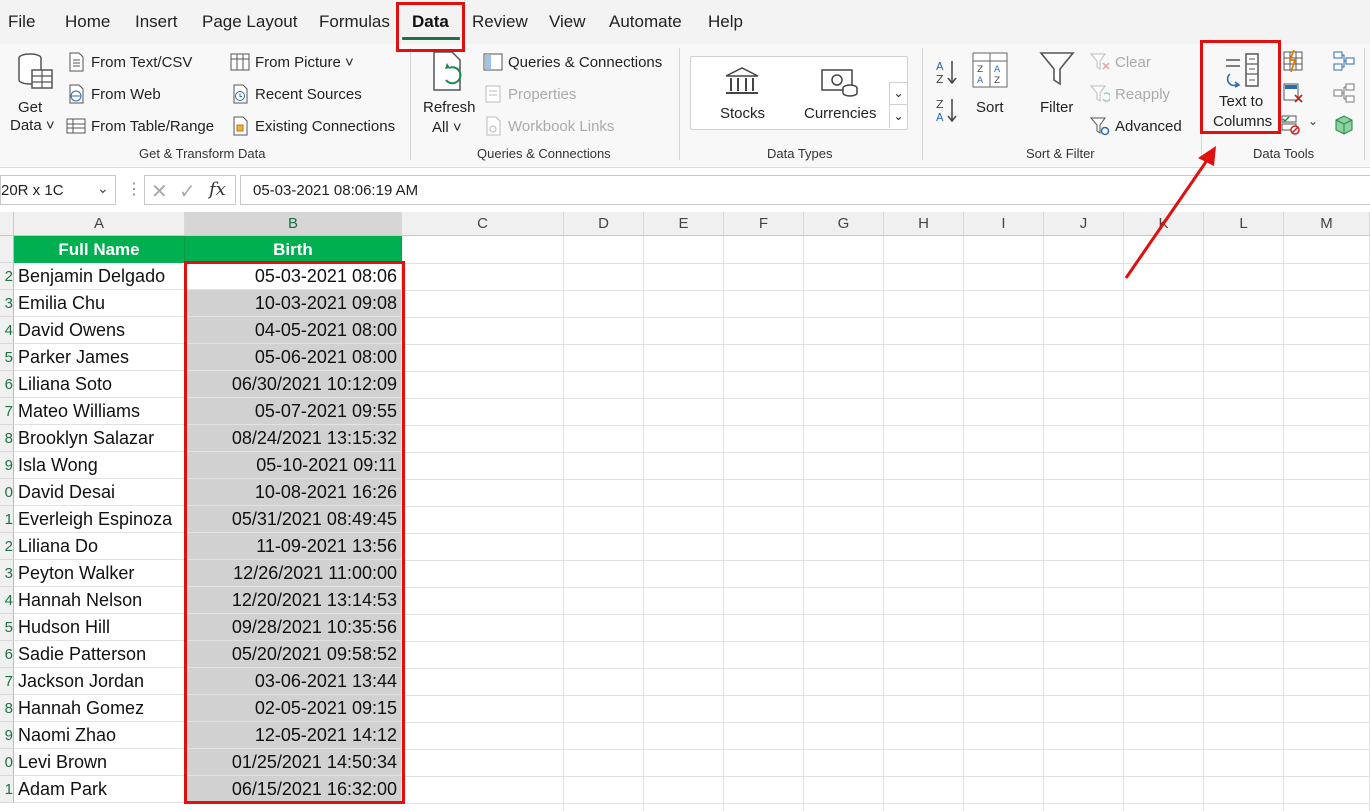  I want to click on column-header-i: I, so click(1004, 224).